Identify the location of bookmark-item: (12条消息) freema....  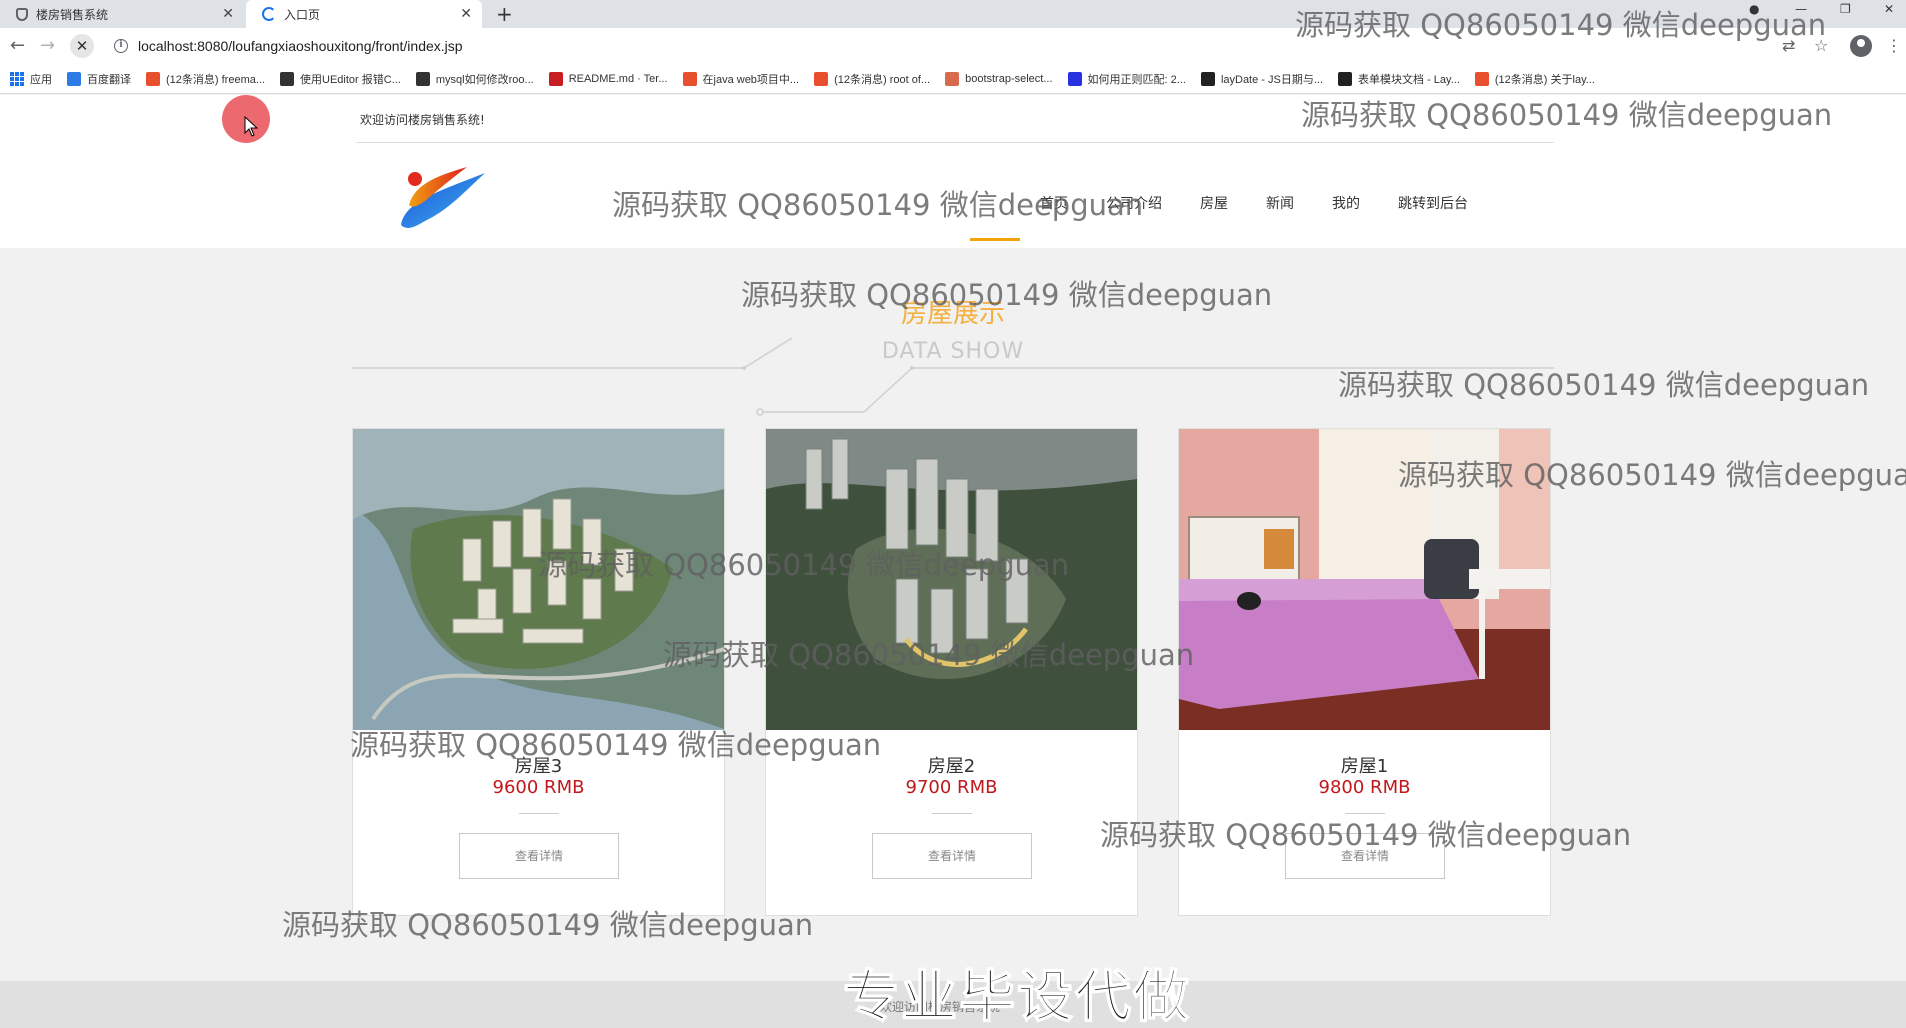
(205, 79).